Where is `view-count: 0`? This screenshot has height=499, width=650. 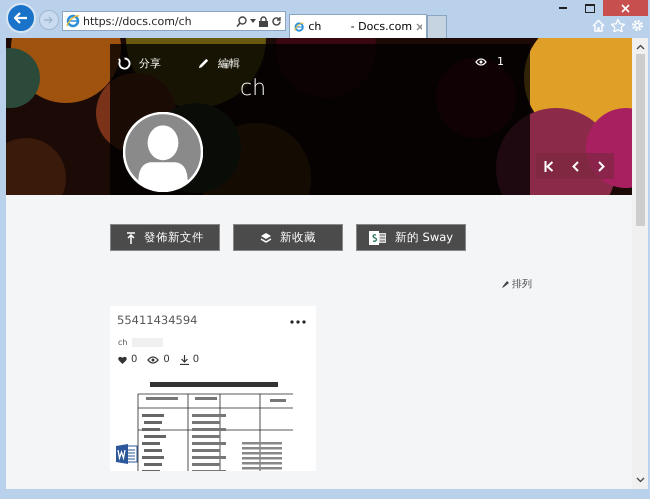 view-count: 0 is located at coordinates (166, 359).